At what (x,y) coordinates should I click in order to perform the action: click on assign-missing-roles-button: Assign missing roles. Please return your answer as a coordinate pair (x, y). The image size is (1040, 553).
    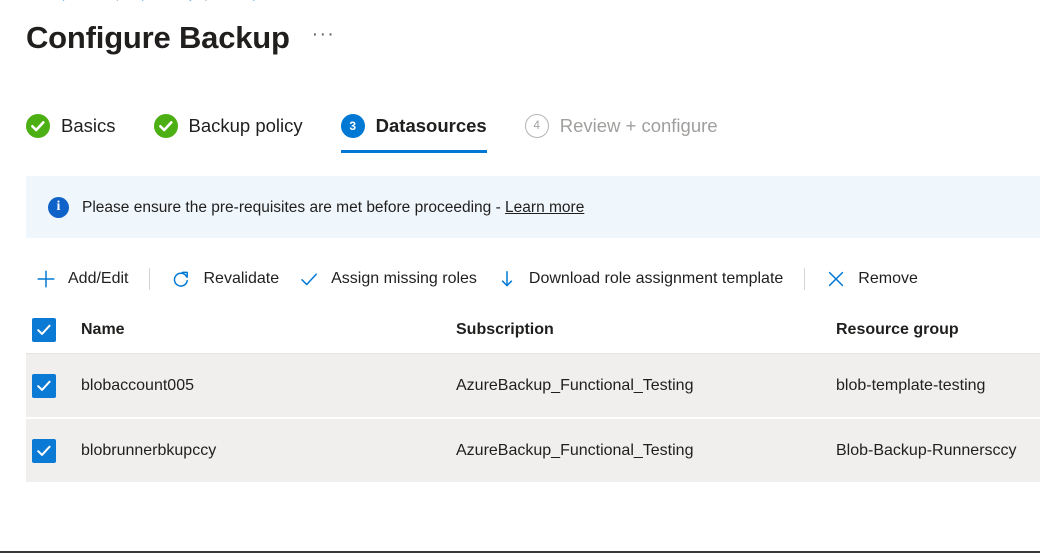
    Looking at the image, I should click on (388, 279).